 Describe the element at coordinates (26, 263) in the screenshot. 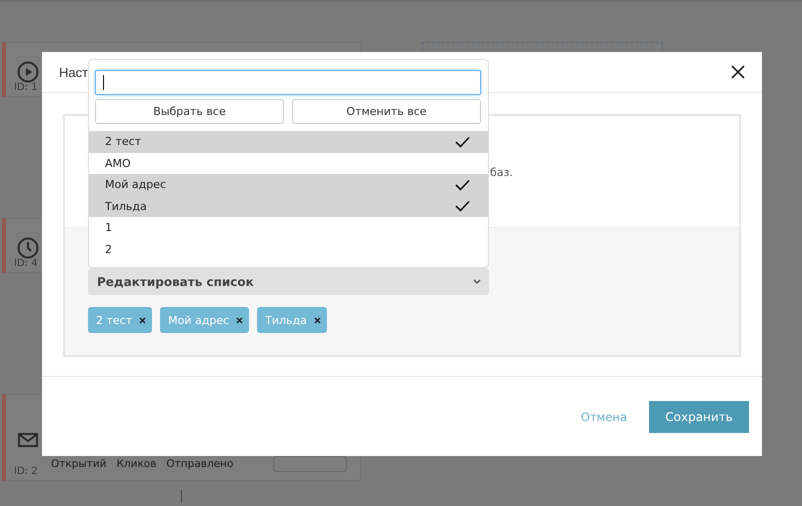

I see `id-label: ID: 4` at that location.